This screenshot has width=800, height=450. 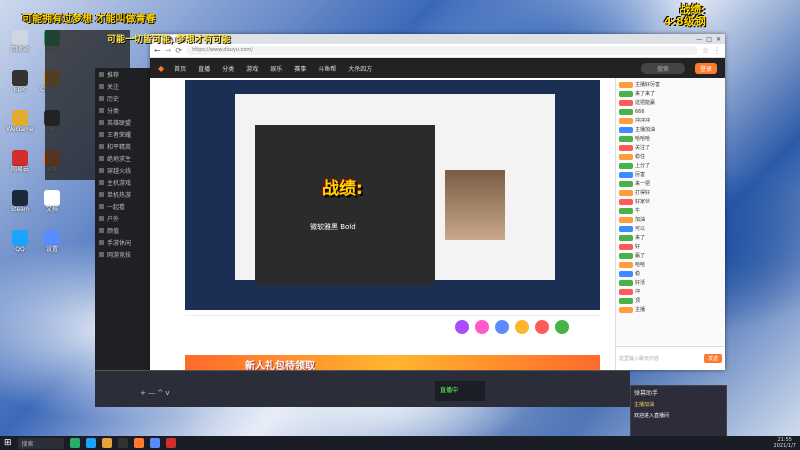 I want to click on desktop-icon: WeGame, so click(x=20, y=121).